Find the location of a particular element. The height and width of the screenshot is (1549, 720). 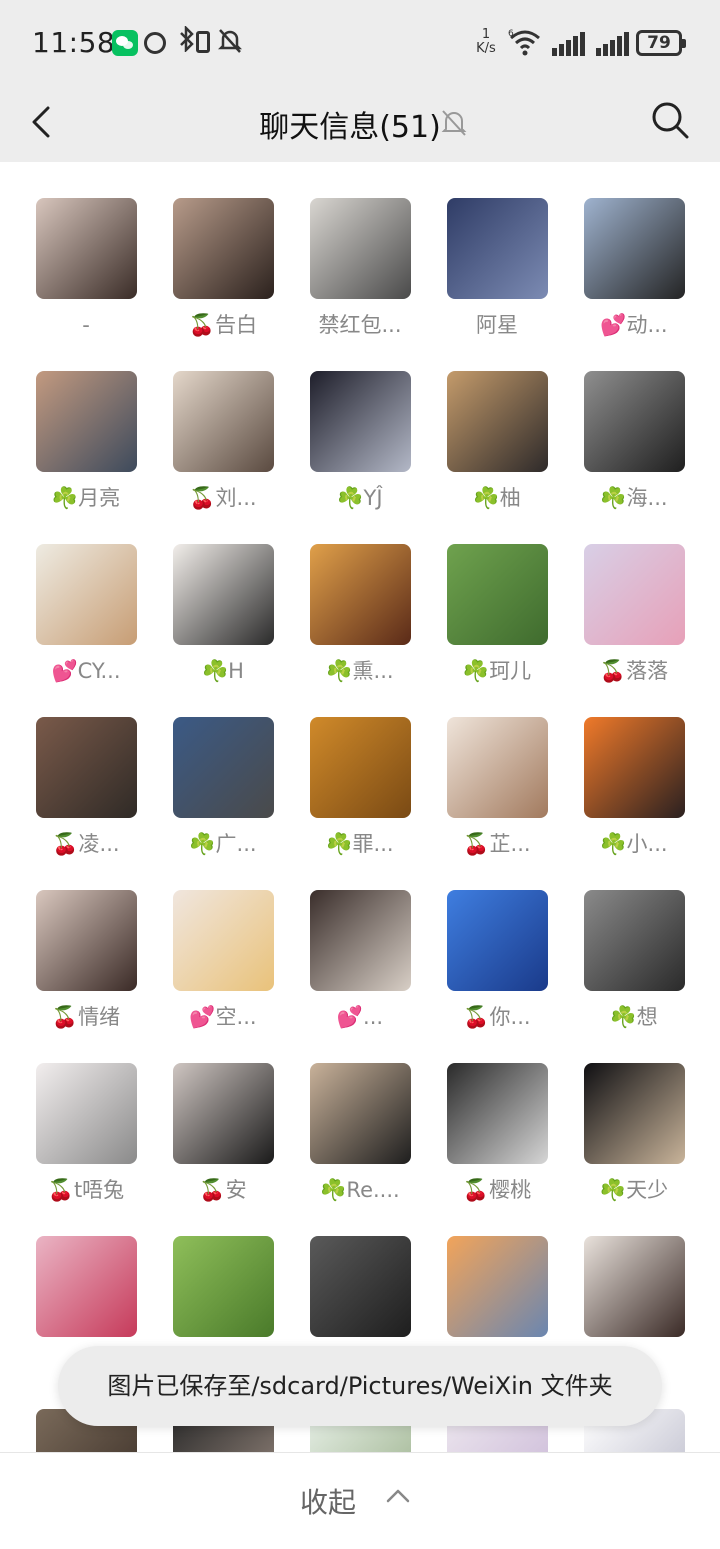

member-item: 🍒t唔兔 is located at coordinates (86, 1133).